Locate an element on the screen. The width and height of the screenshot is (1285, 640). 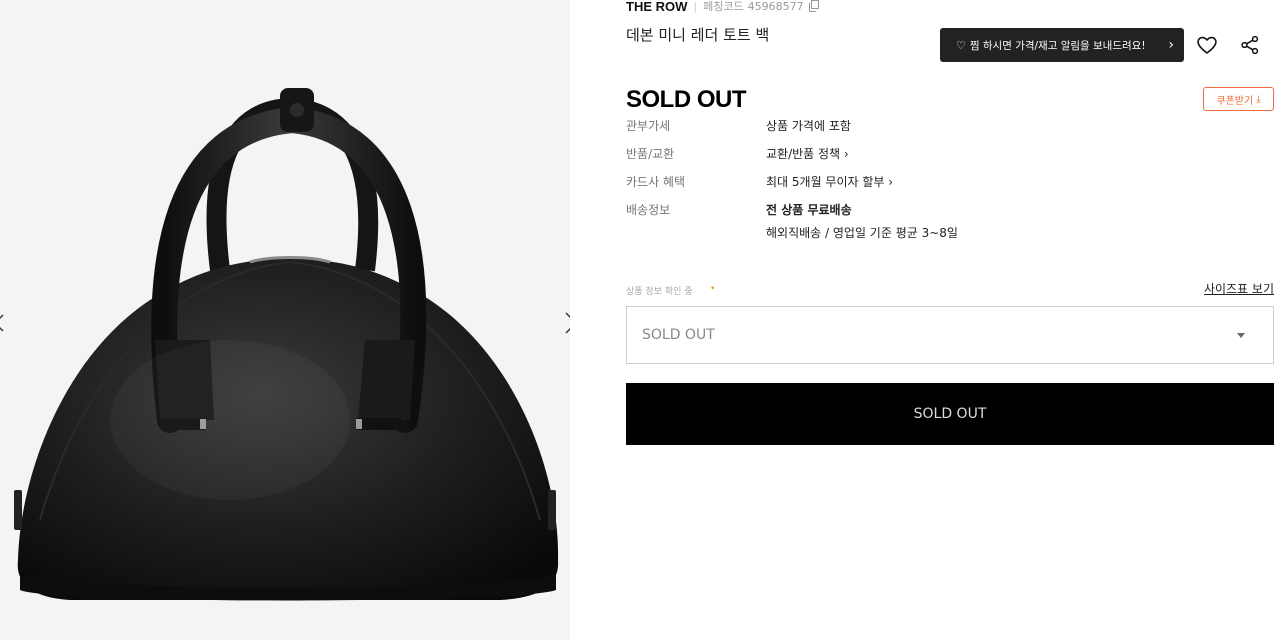
brand-row: THE ROW | 페칭코드 45968577 is located at coordinates (723, 7).